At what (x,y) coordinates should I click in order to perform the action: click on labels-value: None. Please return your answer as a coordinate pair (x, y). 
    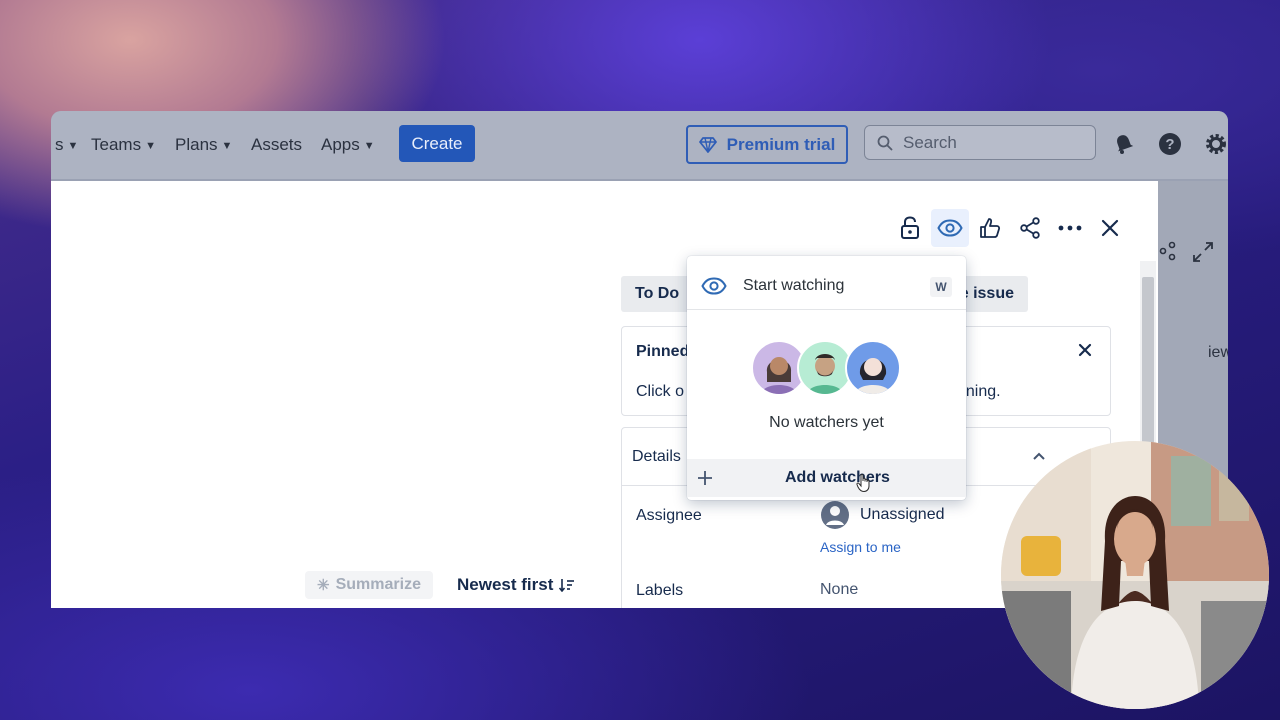
    Looking at the image, I should click on (839, 590).